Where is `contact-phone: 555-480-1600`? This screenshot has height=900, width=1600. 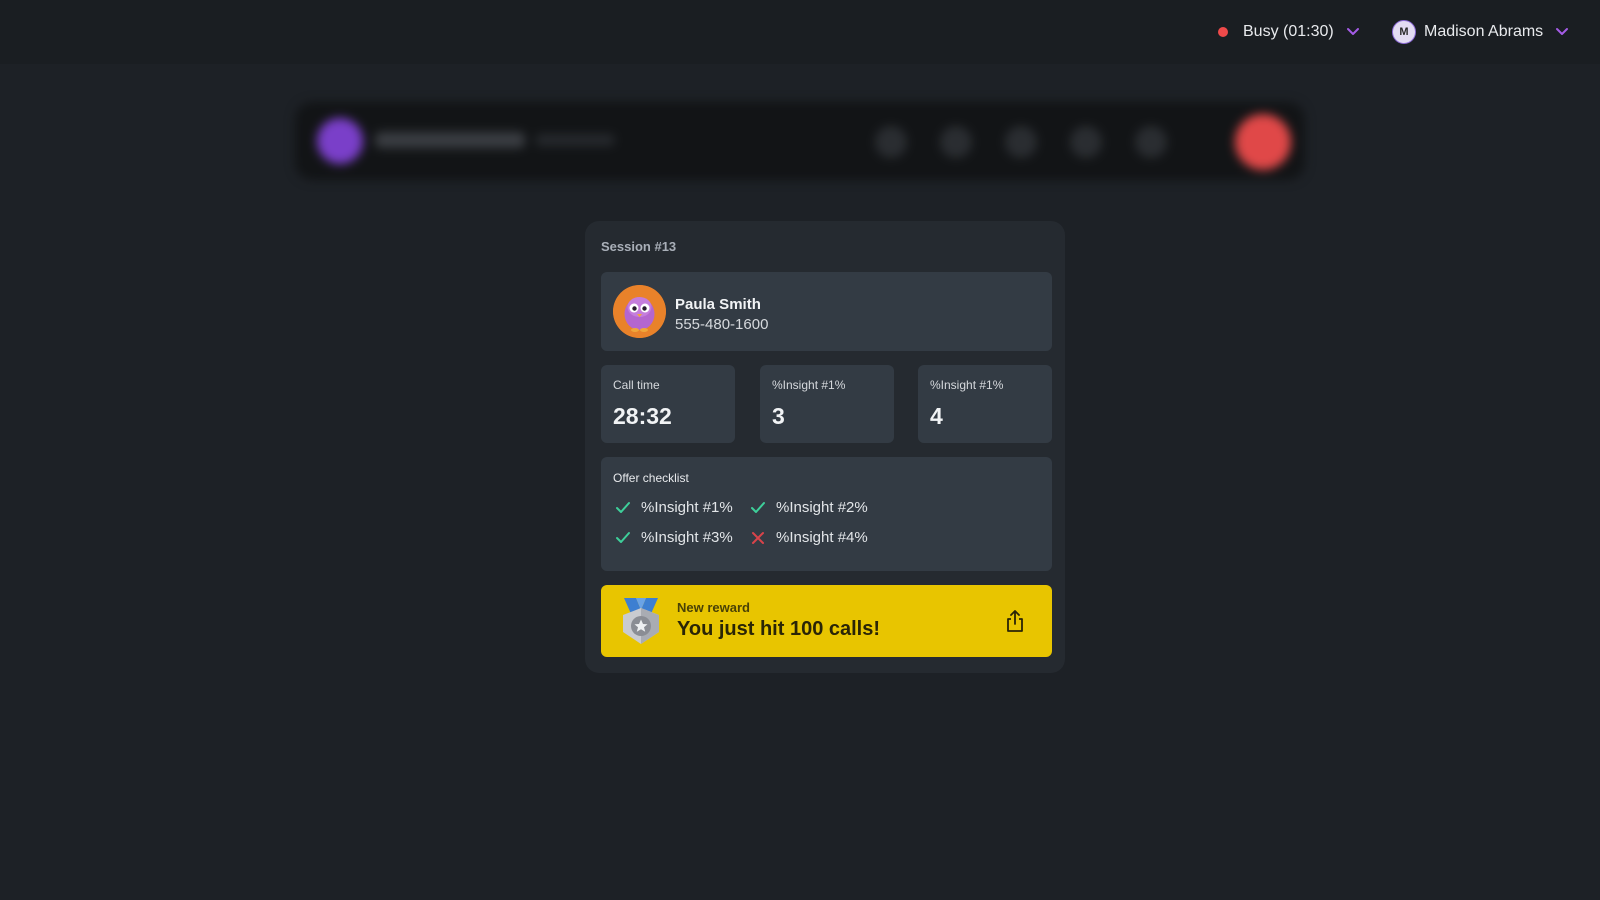
contact-phone: 555-480-1600 is located at coordinates (722, 324).